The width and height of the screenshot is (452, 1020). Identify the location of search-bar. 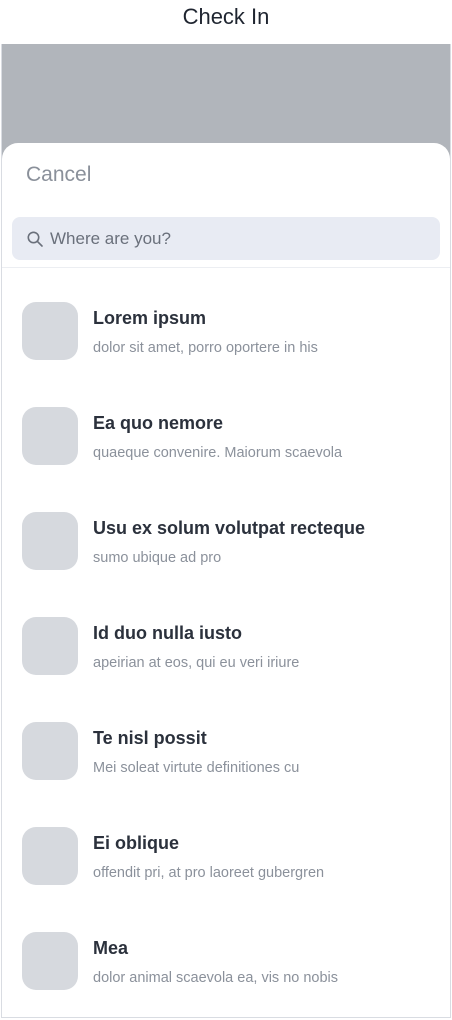
(226, 238).